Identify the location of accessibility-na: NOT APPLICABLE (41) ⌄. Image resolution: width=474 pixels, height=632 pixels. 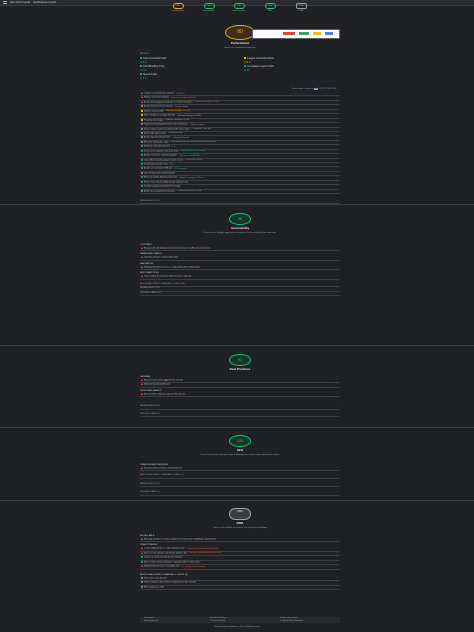
(240, 294).